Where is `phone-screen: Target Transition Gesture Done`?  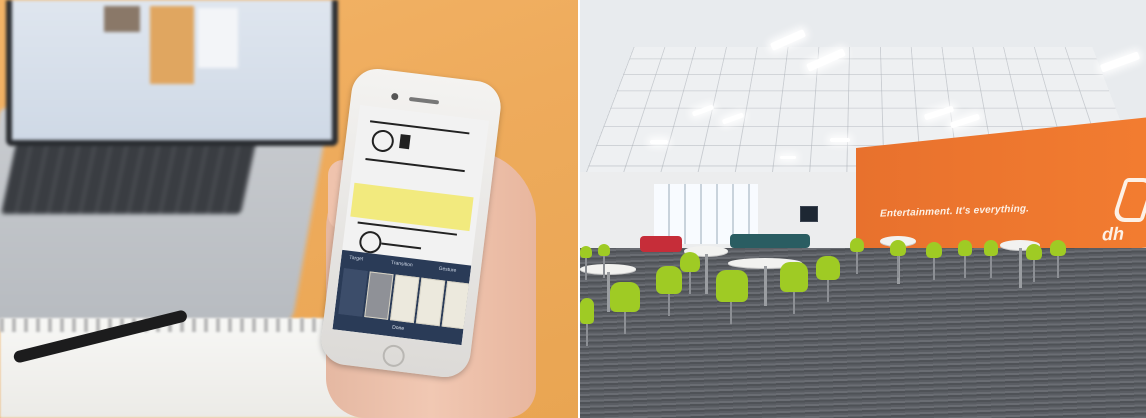 phone-screen: Target Transition Gesture Done is located at coordinates (411, 225).